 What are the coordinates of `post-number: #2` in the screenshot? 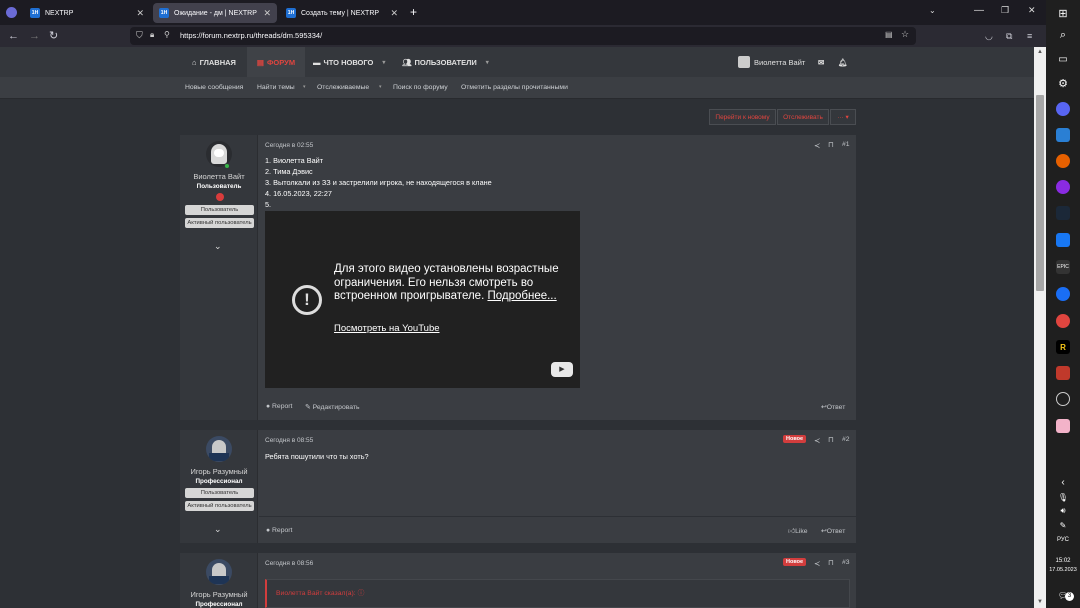 It's located at (846, 439).